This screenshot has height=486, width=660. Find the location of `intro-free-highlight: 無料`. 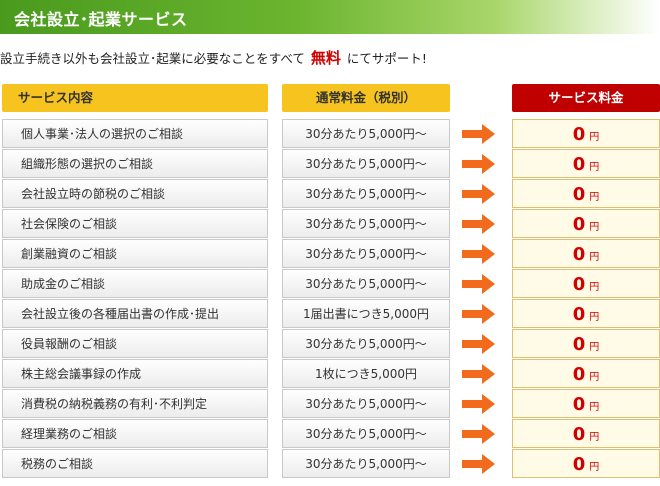

intro-free-highlight: 無料 is located at coordinates (325, 58).